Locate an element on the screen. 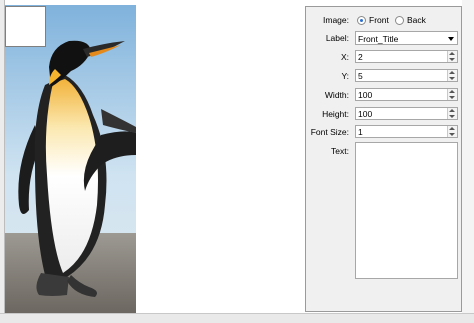 This screenshot has width=474, height=323. label-dropdown-value: Front_Title is located at coordinates (378, 39).